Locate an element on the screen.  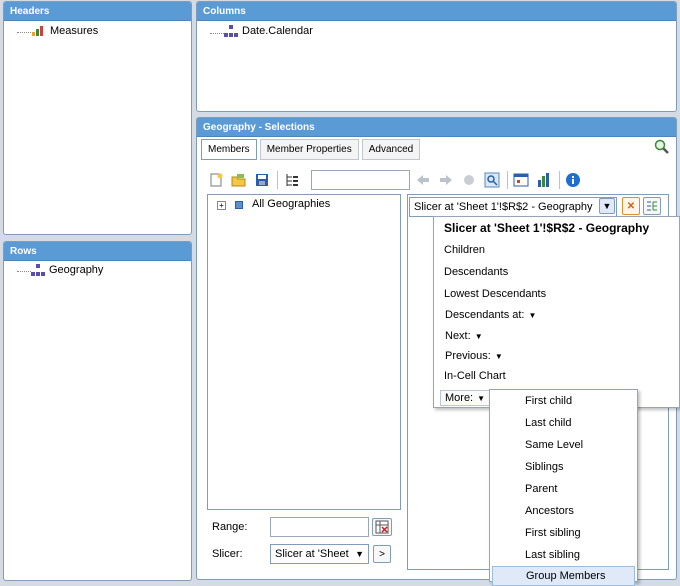
open-icon is located at coordinates (239, 180).